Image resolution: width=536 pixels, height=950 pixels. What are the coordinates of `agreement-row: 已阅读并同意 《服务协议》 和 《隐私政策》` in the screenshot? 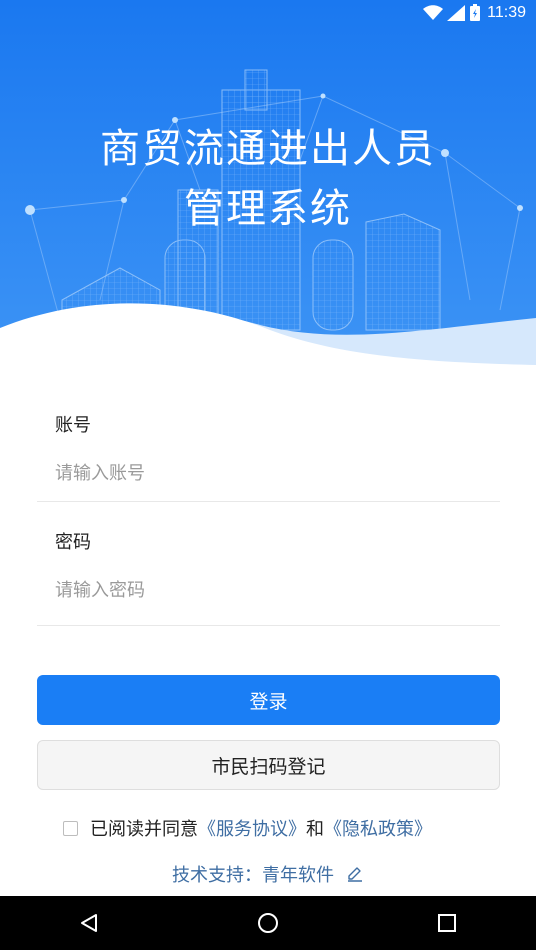 It's located at (247, 828).